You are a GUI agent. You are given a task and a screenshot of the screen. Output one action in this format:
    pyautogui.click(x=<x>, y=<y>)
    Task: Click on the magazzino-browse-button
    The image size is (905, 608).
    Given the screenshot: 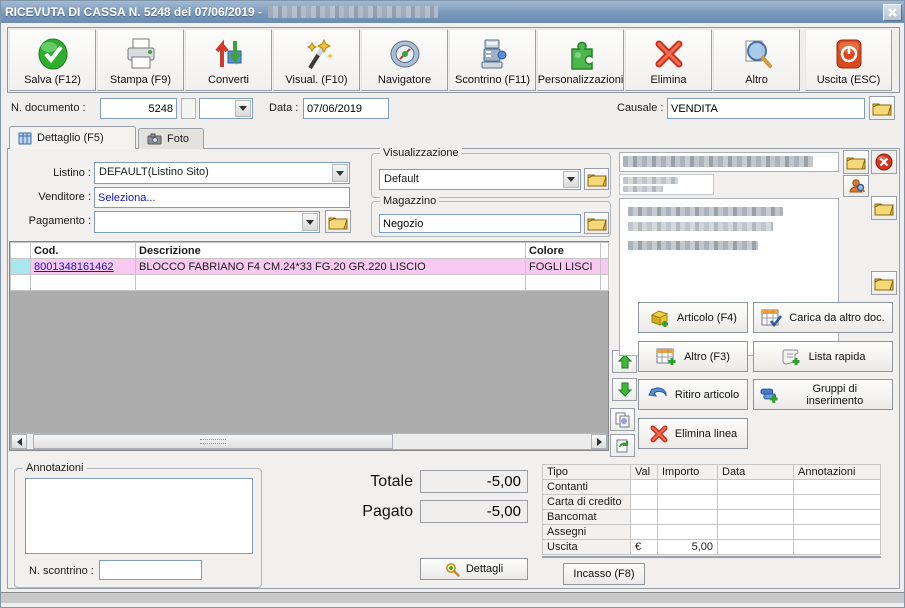 What is the action you would take?
    pyautogui.click(x=596, y=223)
    